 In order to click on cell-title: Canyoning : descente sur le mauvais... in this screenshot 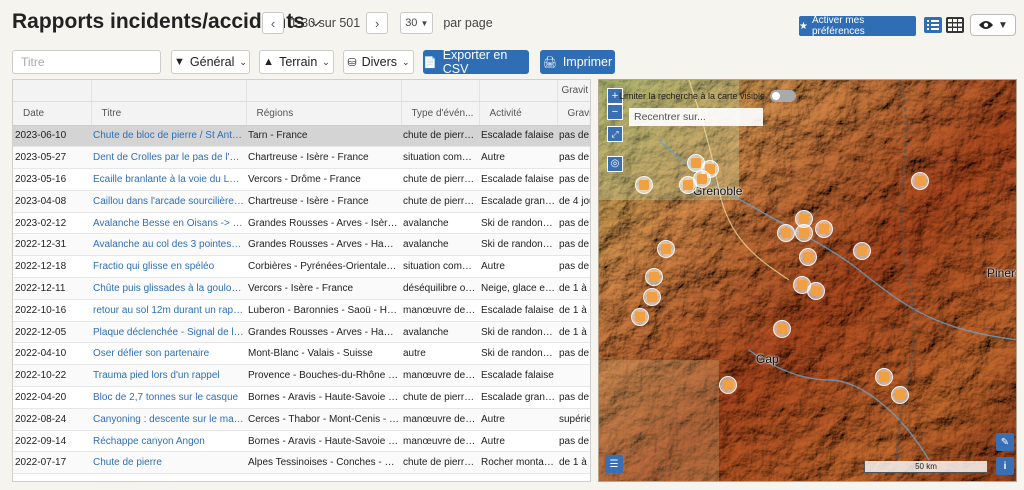, I will do `click(168, 419)`.